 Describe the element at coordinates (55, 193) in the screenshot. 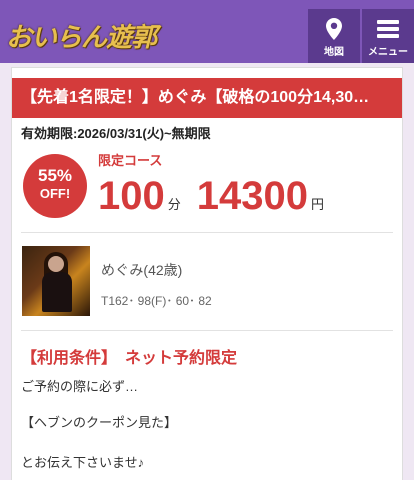

I see `discount-off-label: OFF!` at that location.